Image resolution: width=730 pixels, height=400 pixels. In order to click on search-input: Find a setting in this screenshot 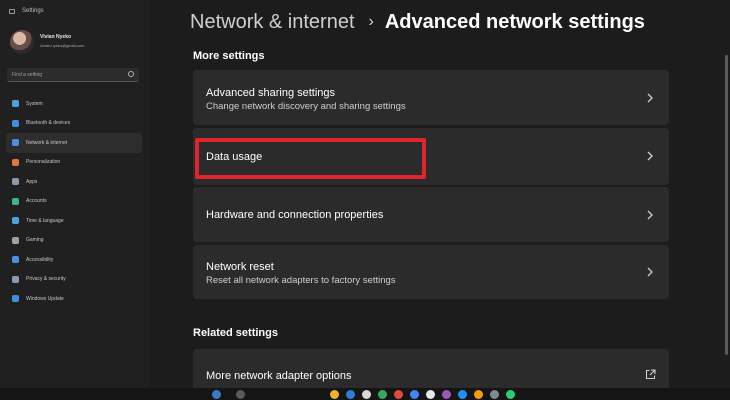, I will do `click(73, 75)`.